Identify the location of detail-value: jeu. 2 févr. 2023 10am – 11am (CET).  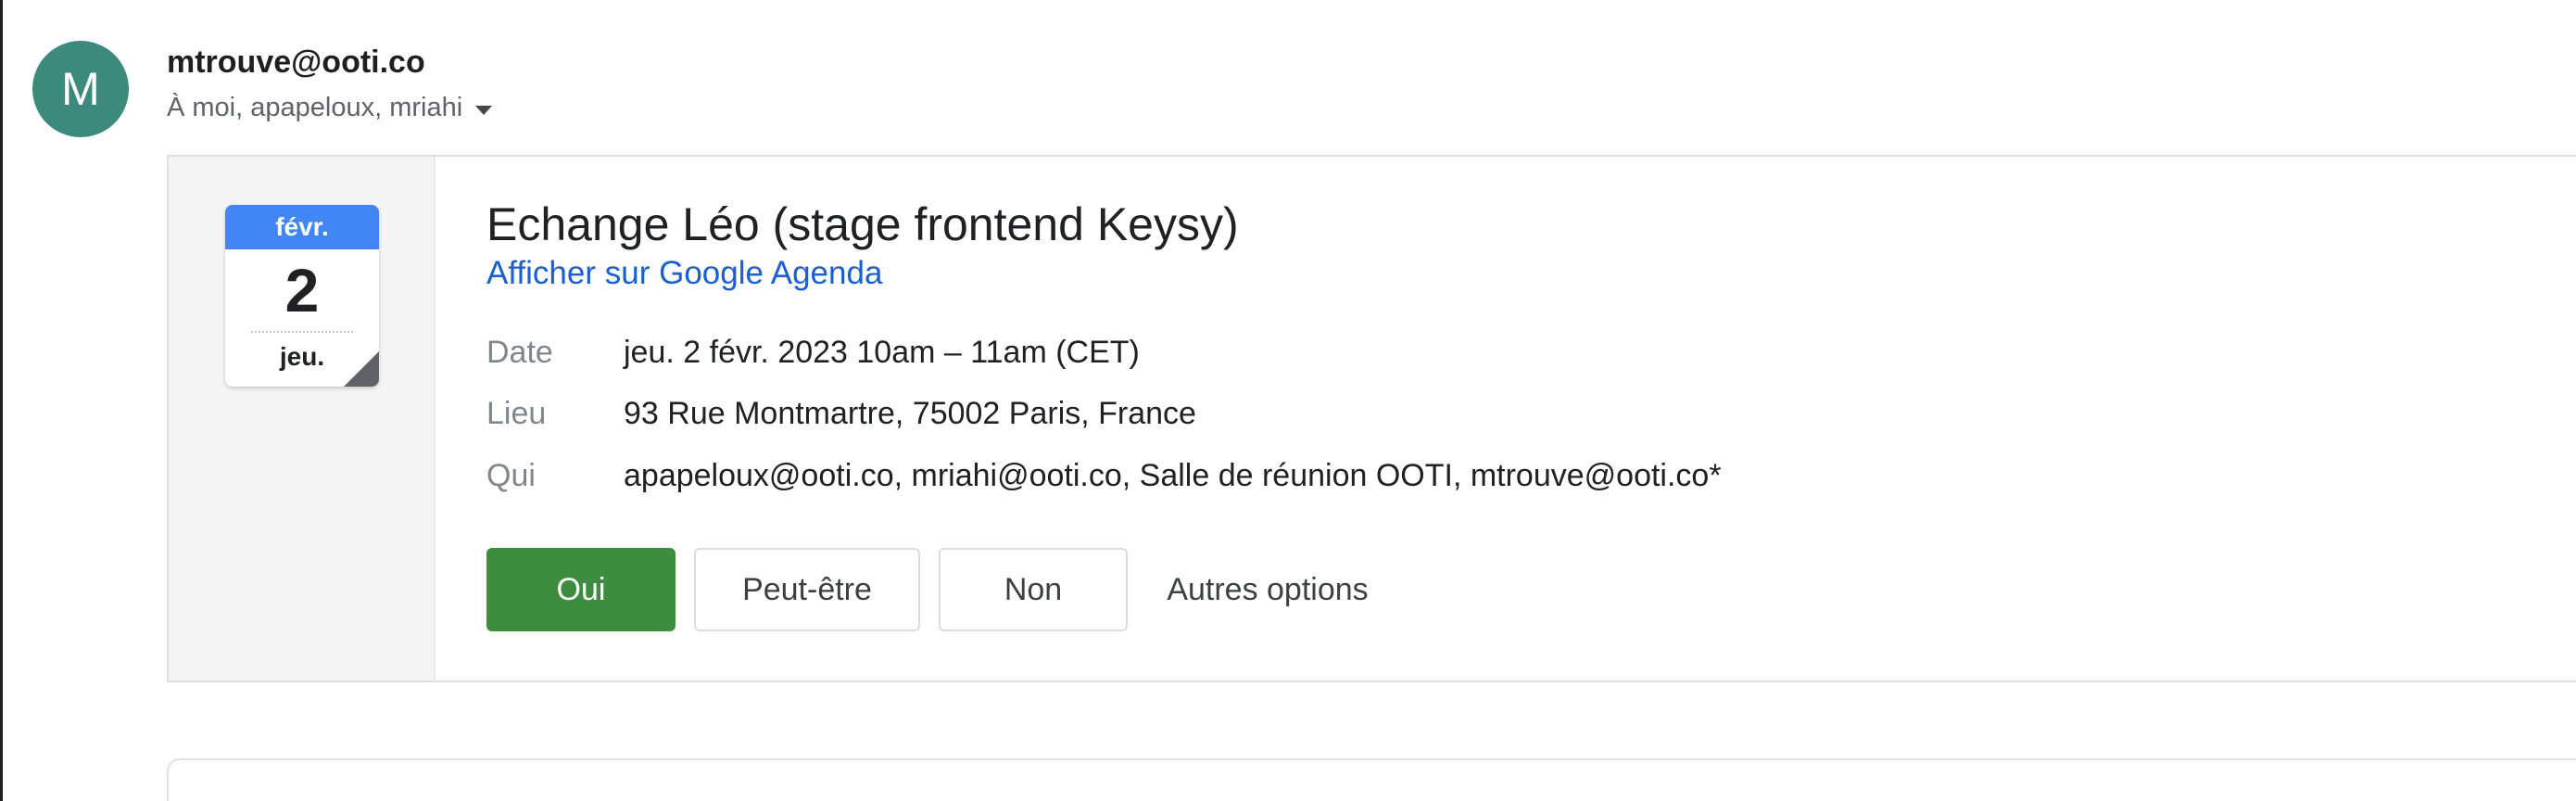
(882, 352).